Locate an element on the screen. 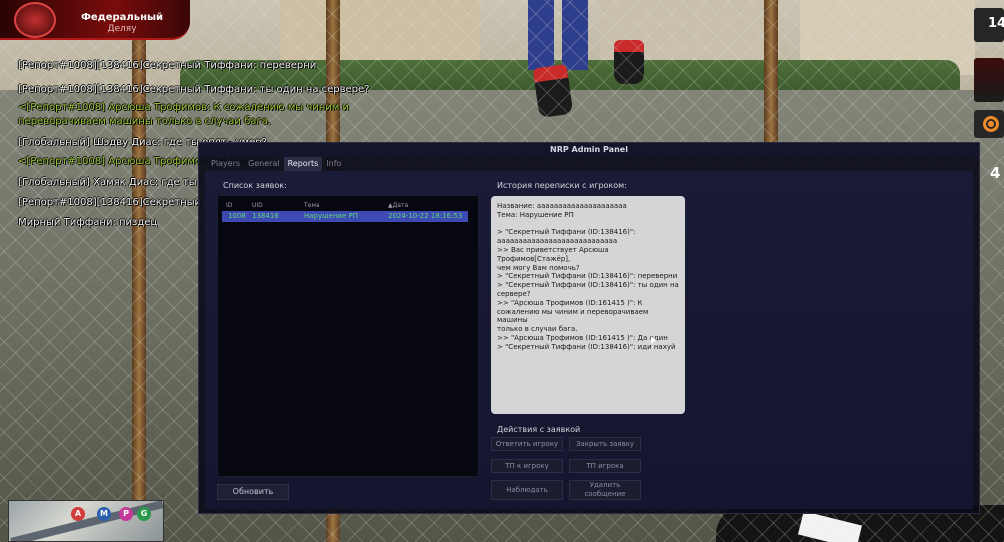 This screenshot has height=542, width=1004. chat-history: Название: aaaaaaaaaaaaaaaaaaaaa Тема is located at coordinates (588, 305).